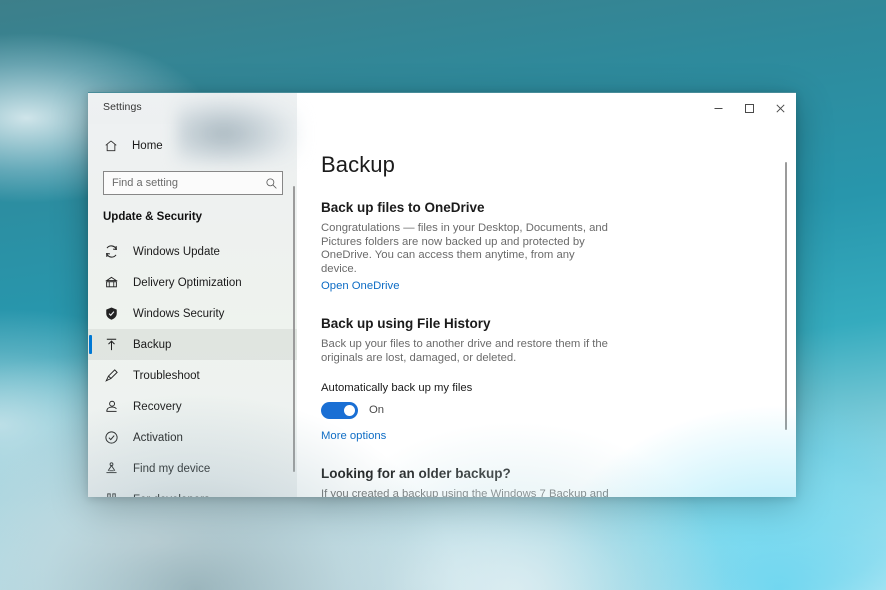 The image size is (886, 590). Describe the element at coordinates (358, 164) in the screenshot. I see `page-title: Backup` at that location.